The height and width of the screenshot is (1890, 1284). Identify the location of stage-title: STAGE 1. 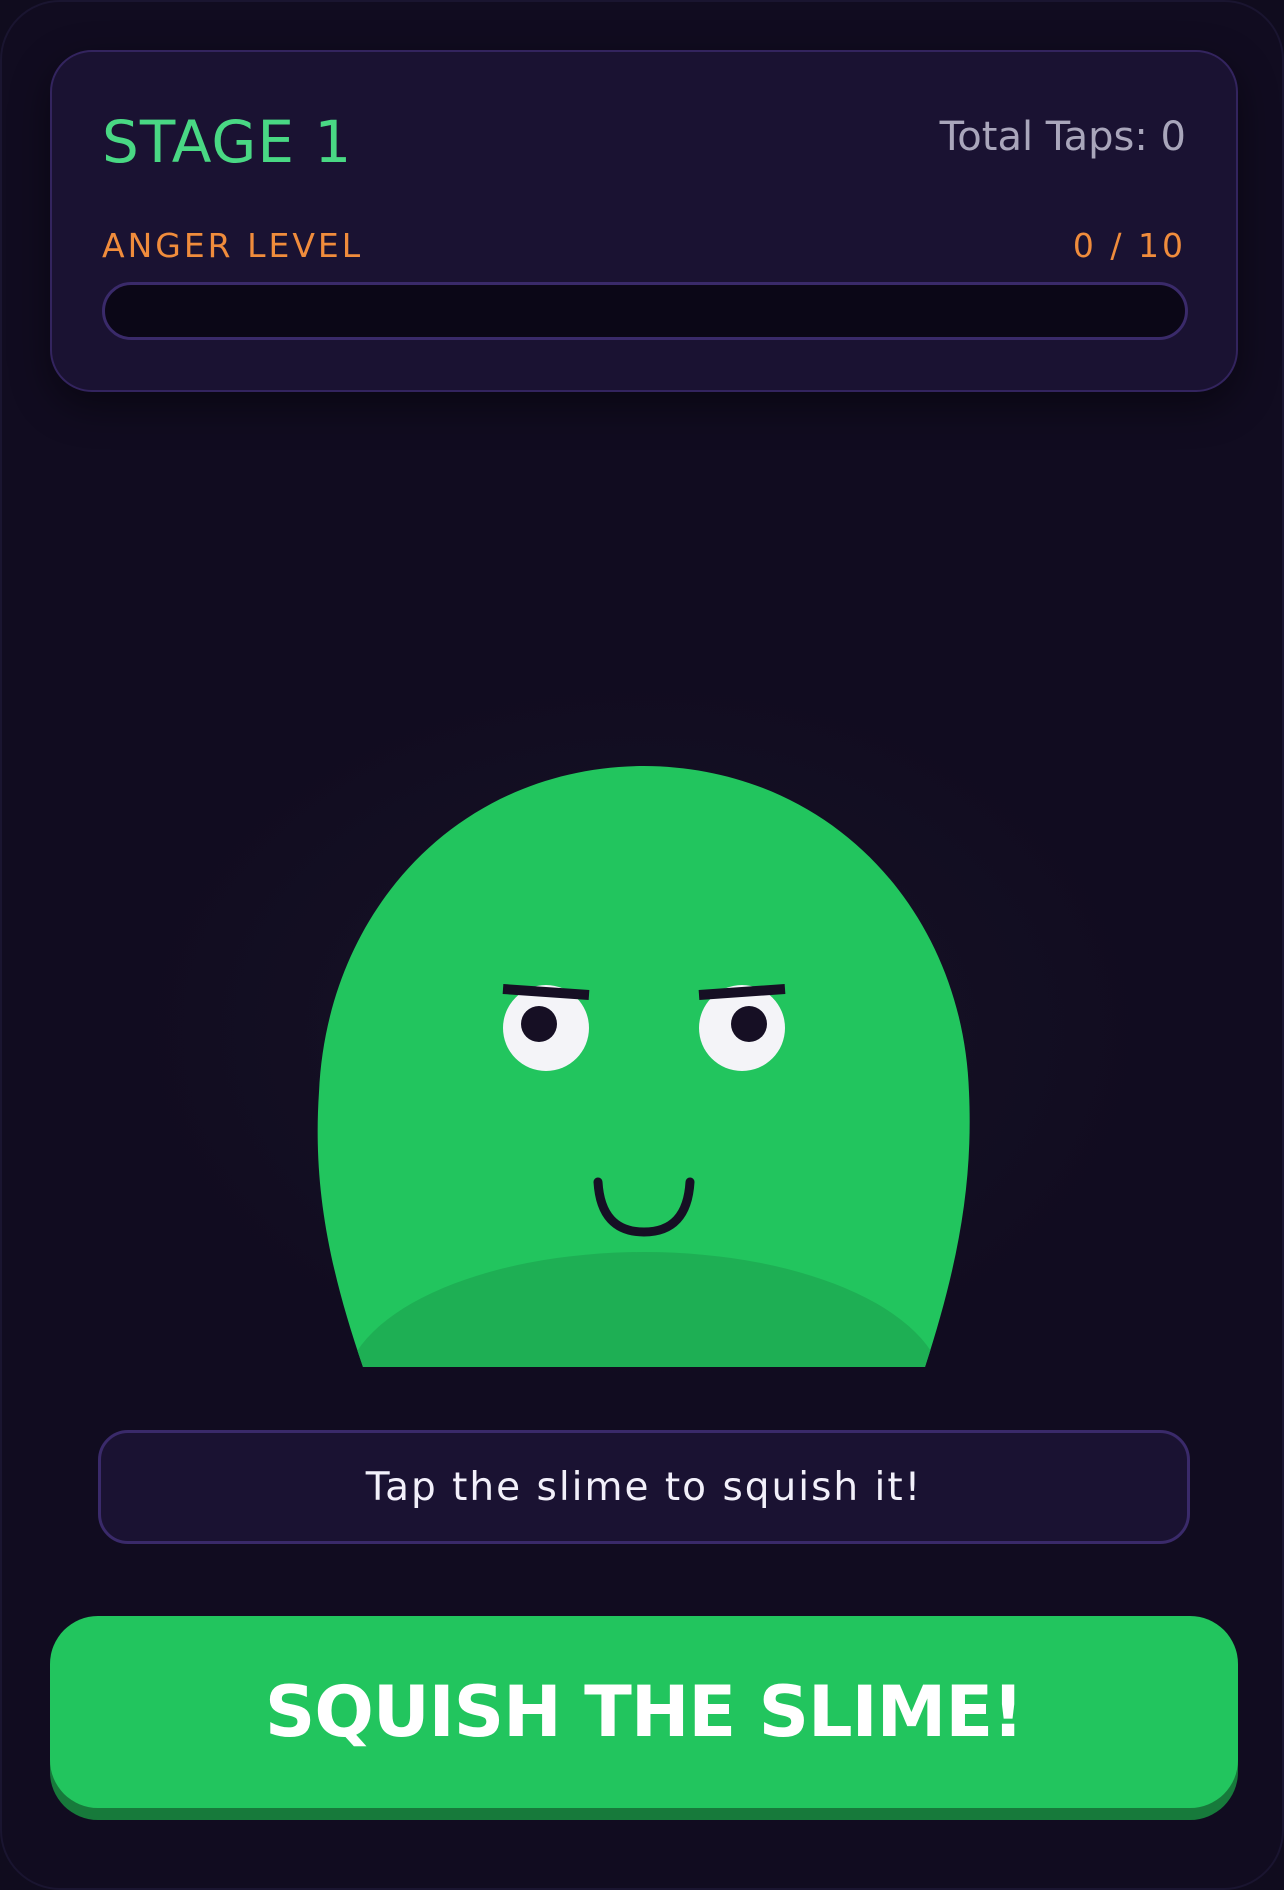
(227, 142).